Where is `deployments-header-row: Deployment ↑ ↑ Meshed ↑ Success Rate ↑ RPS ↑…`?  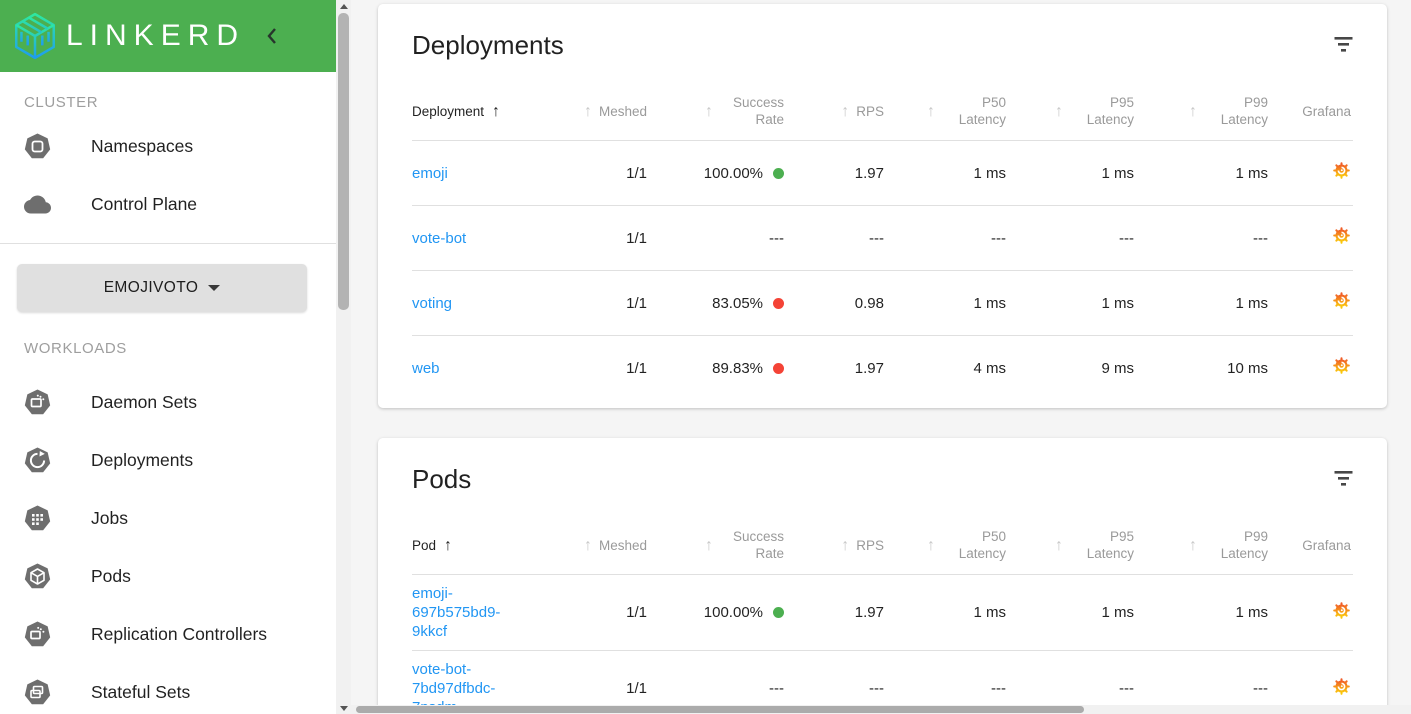
deployments-header-row: Deployment ↑ ↑ Meshed ↑ Success Rate ↑ RPS ↑… is located at coordinates (882, 112).